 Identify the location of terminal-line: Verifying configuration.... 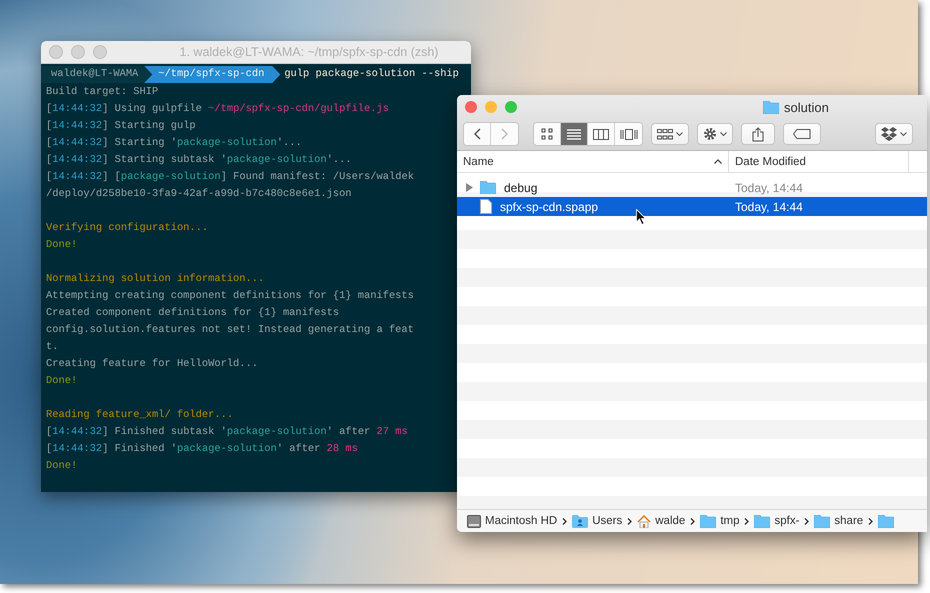
(128, 228).